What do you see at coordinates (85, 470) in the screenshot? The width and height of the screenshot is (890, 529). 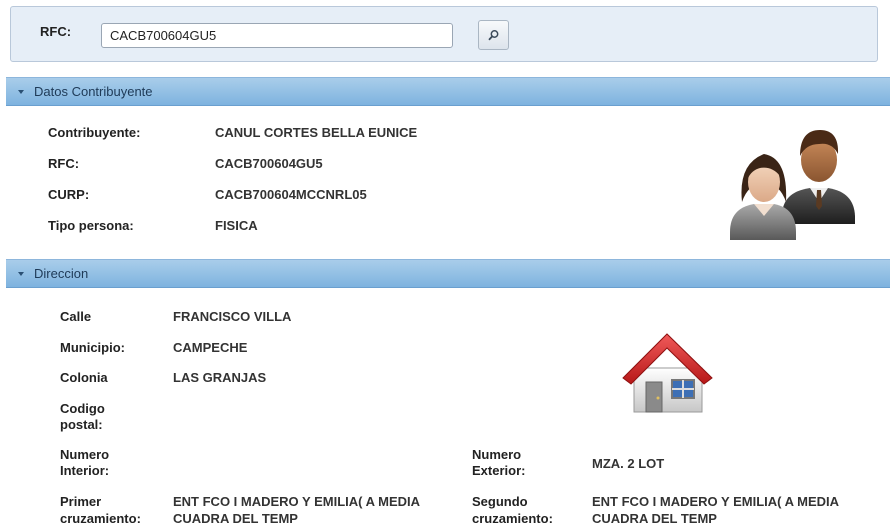 I see `numero-interior-label-line2: Interior:` at bounding box center [85, 470].